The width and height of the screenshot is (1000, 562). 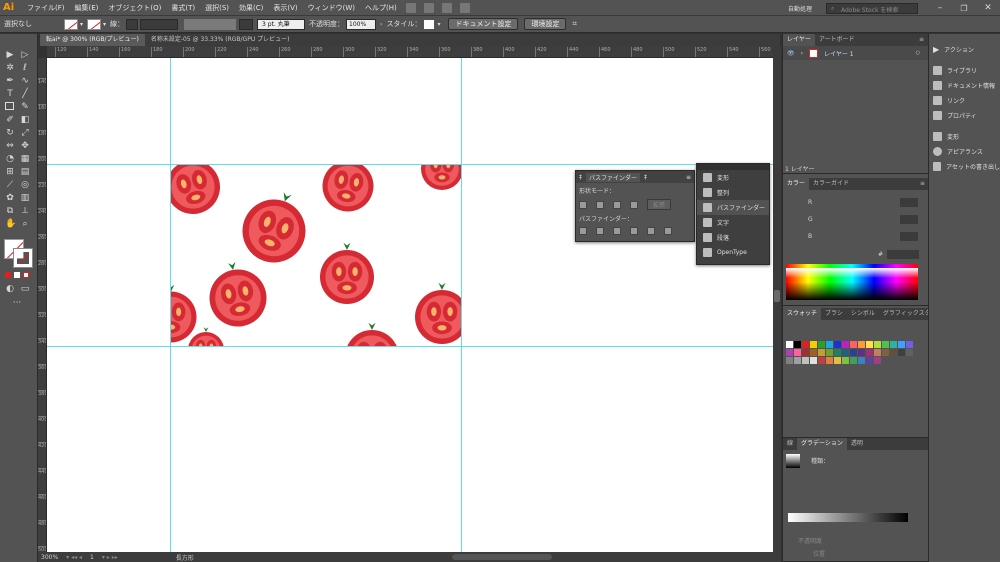 I want to click on menu-window: ウィンドウ(W), so click(x=331, y=8).